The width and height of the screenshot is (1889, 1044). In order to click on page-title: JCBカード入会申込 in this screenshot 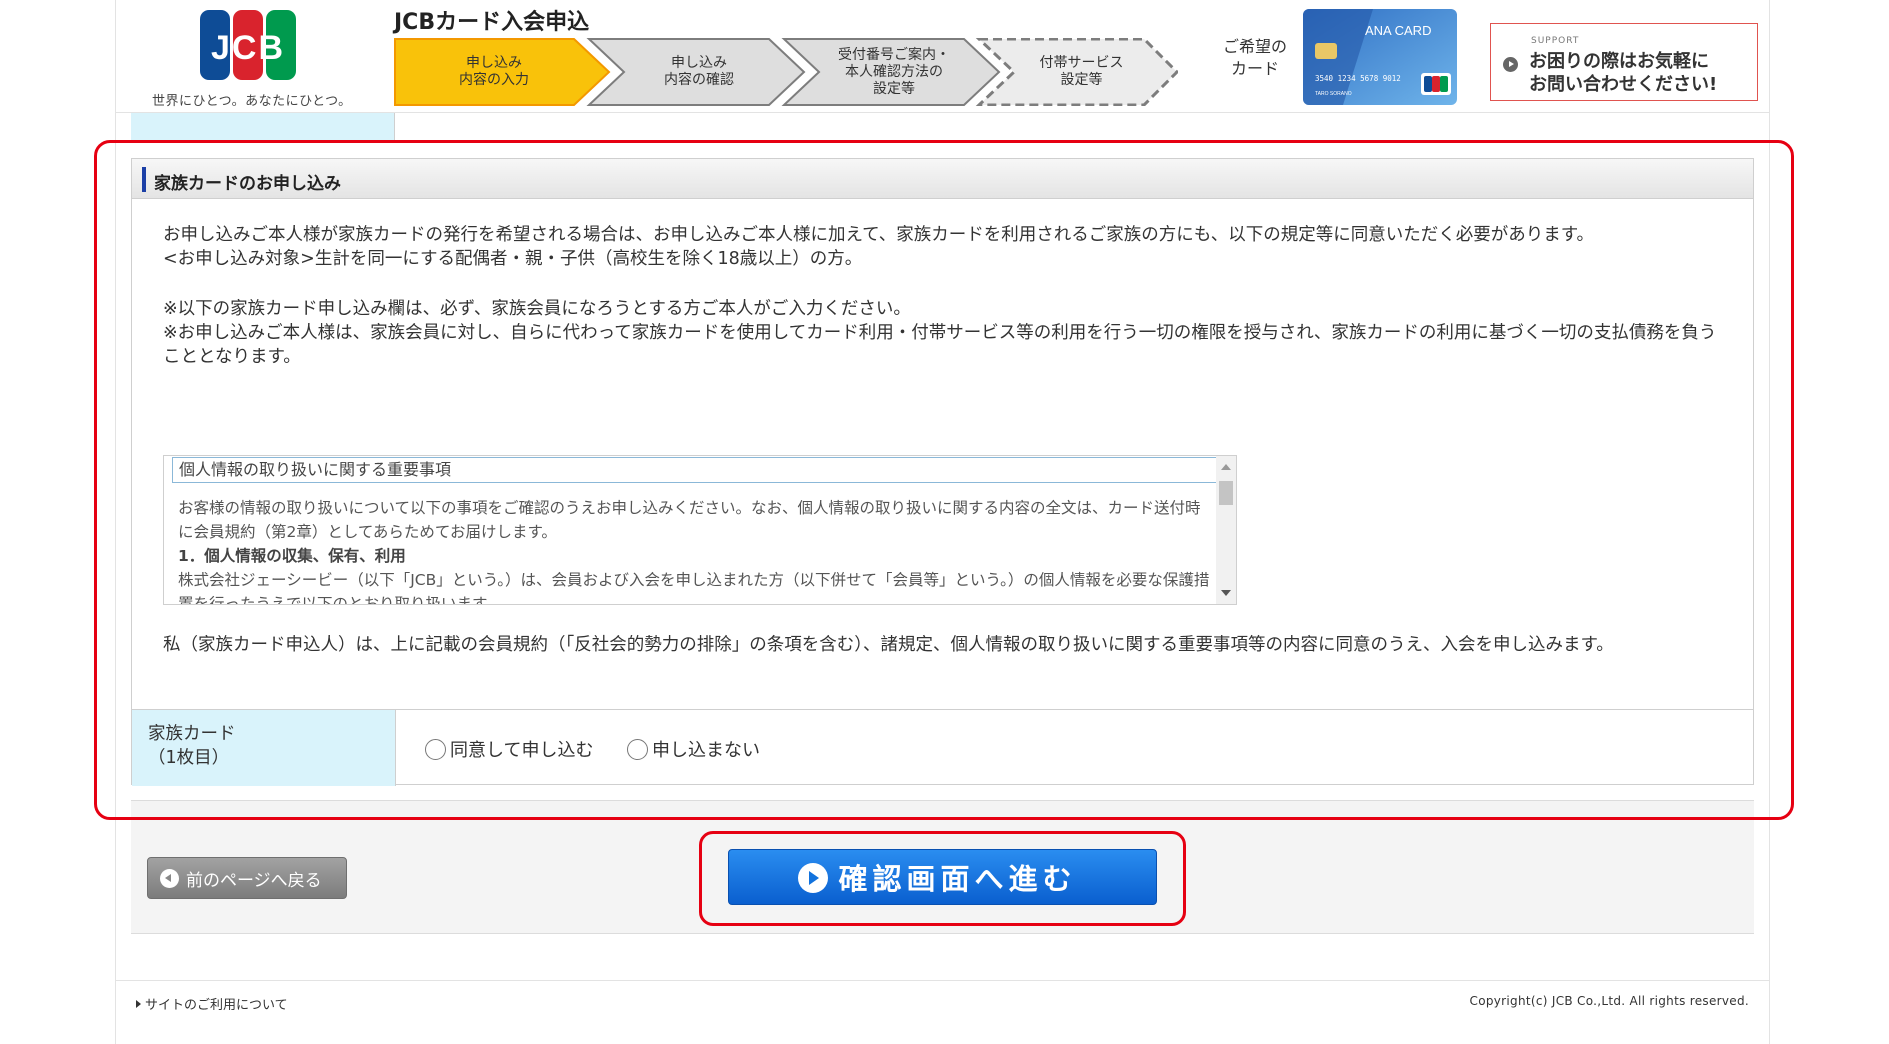, I will do `click(492, 22)`.